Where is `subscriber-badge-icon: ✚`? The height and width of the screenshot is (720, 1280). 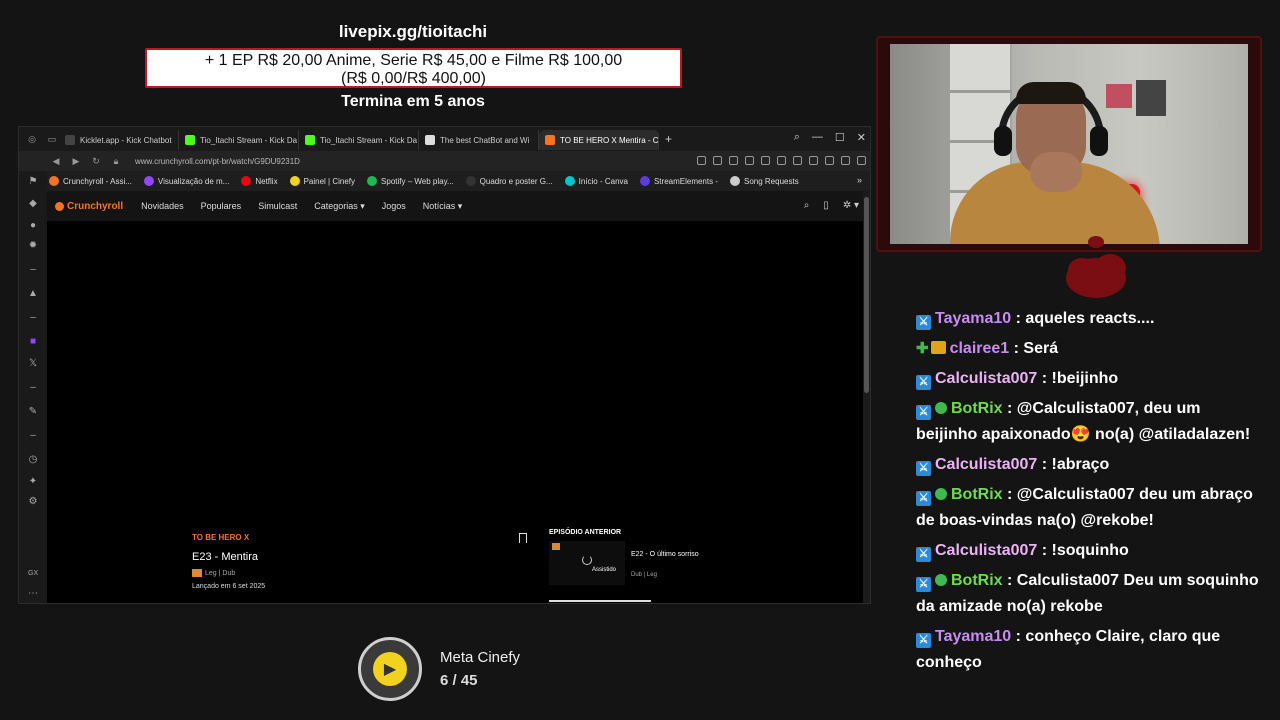 subscriber-badge-icon: ✚ is located at coordinates (922, 348).